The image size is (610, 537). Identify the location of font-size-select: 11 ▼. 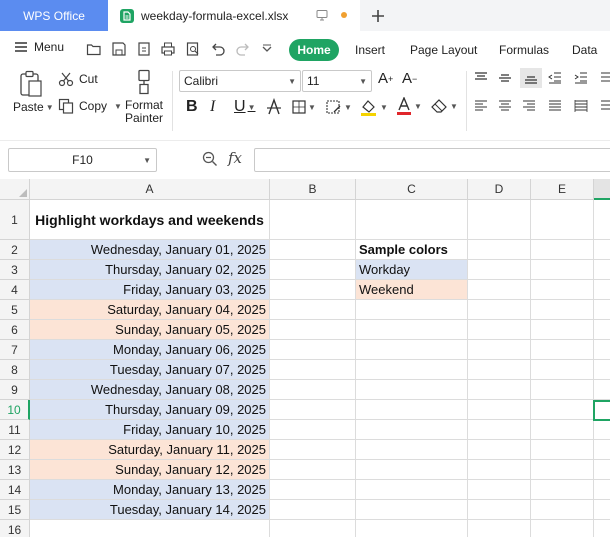
(337, 81).